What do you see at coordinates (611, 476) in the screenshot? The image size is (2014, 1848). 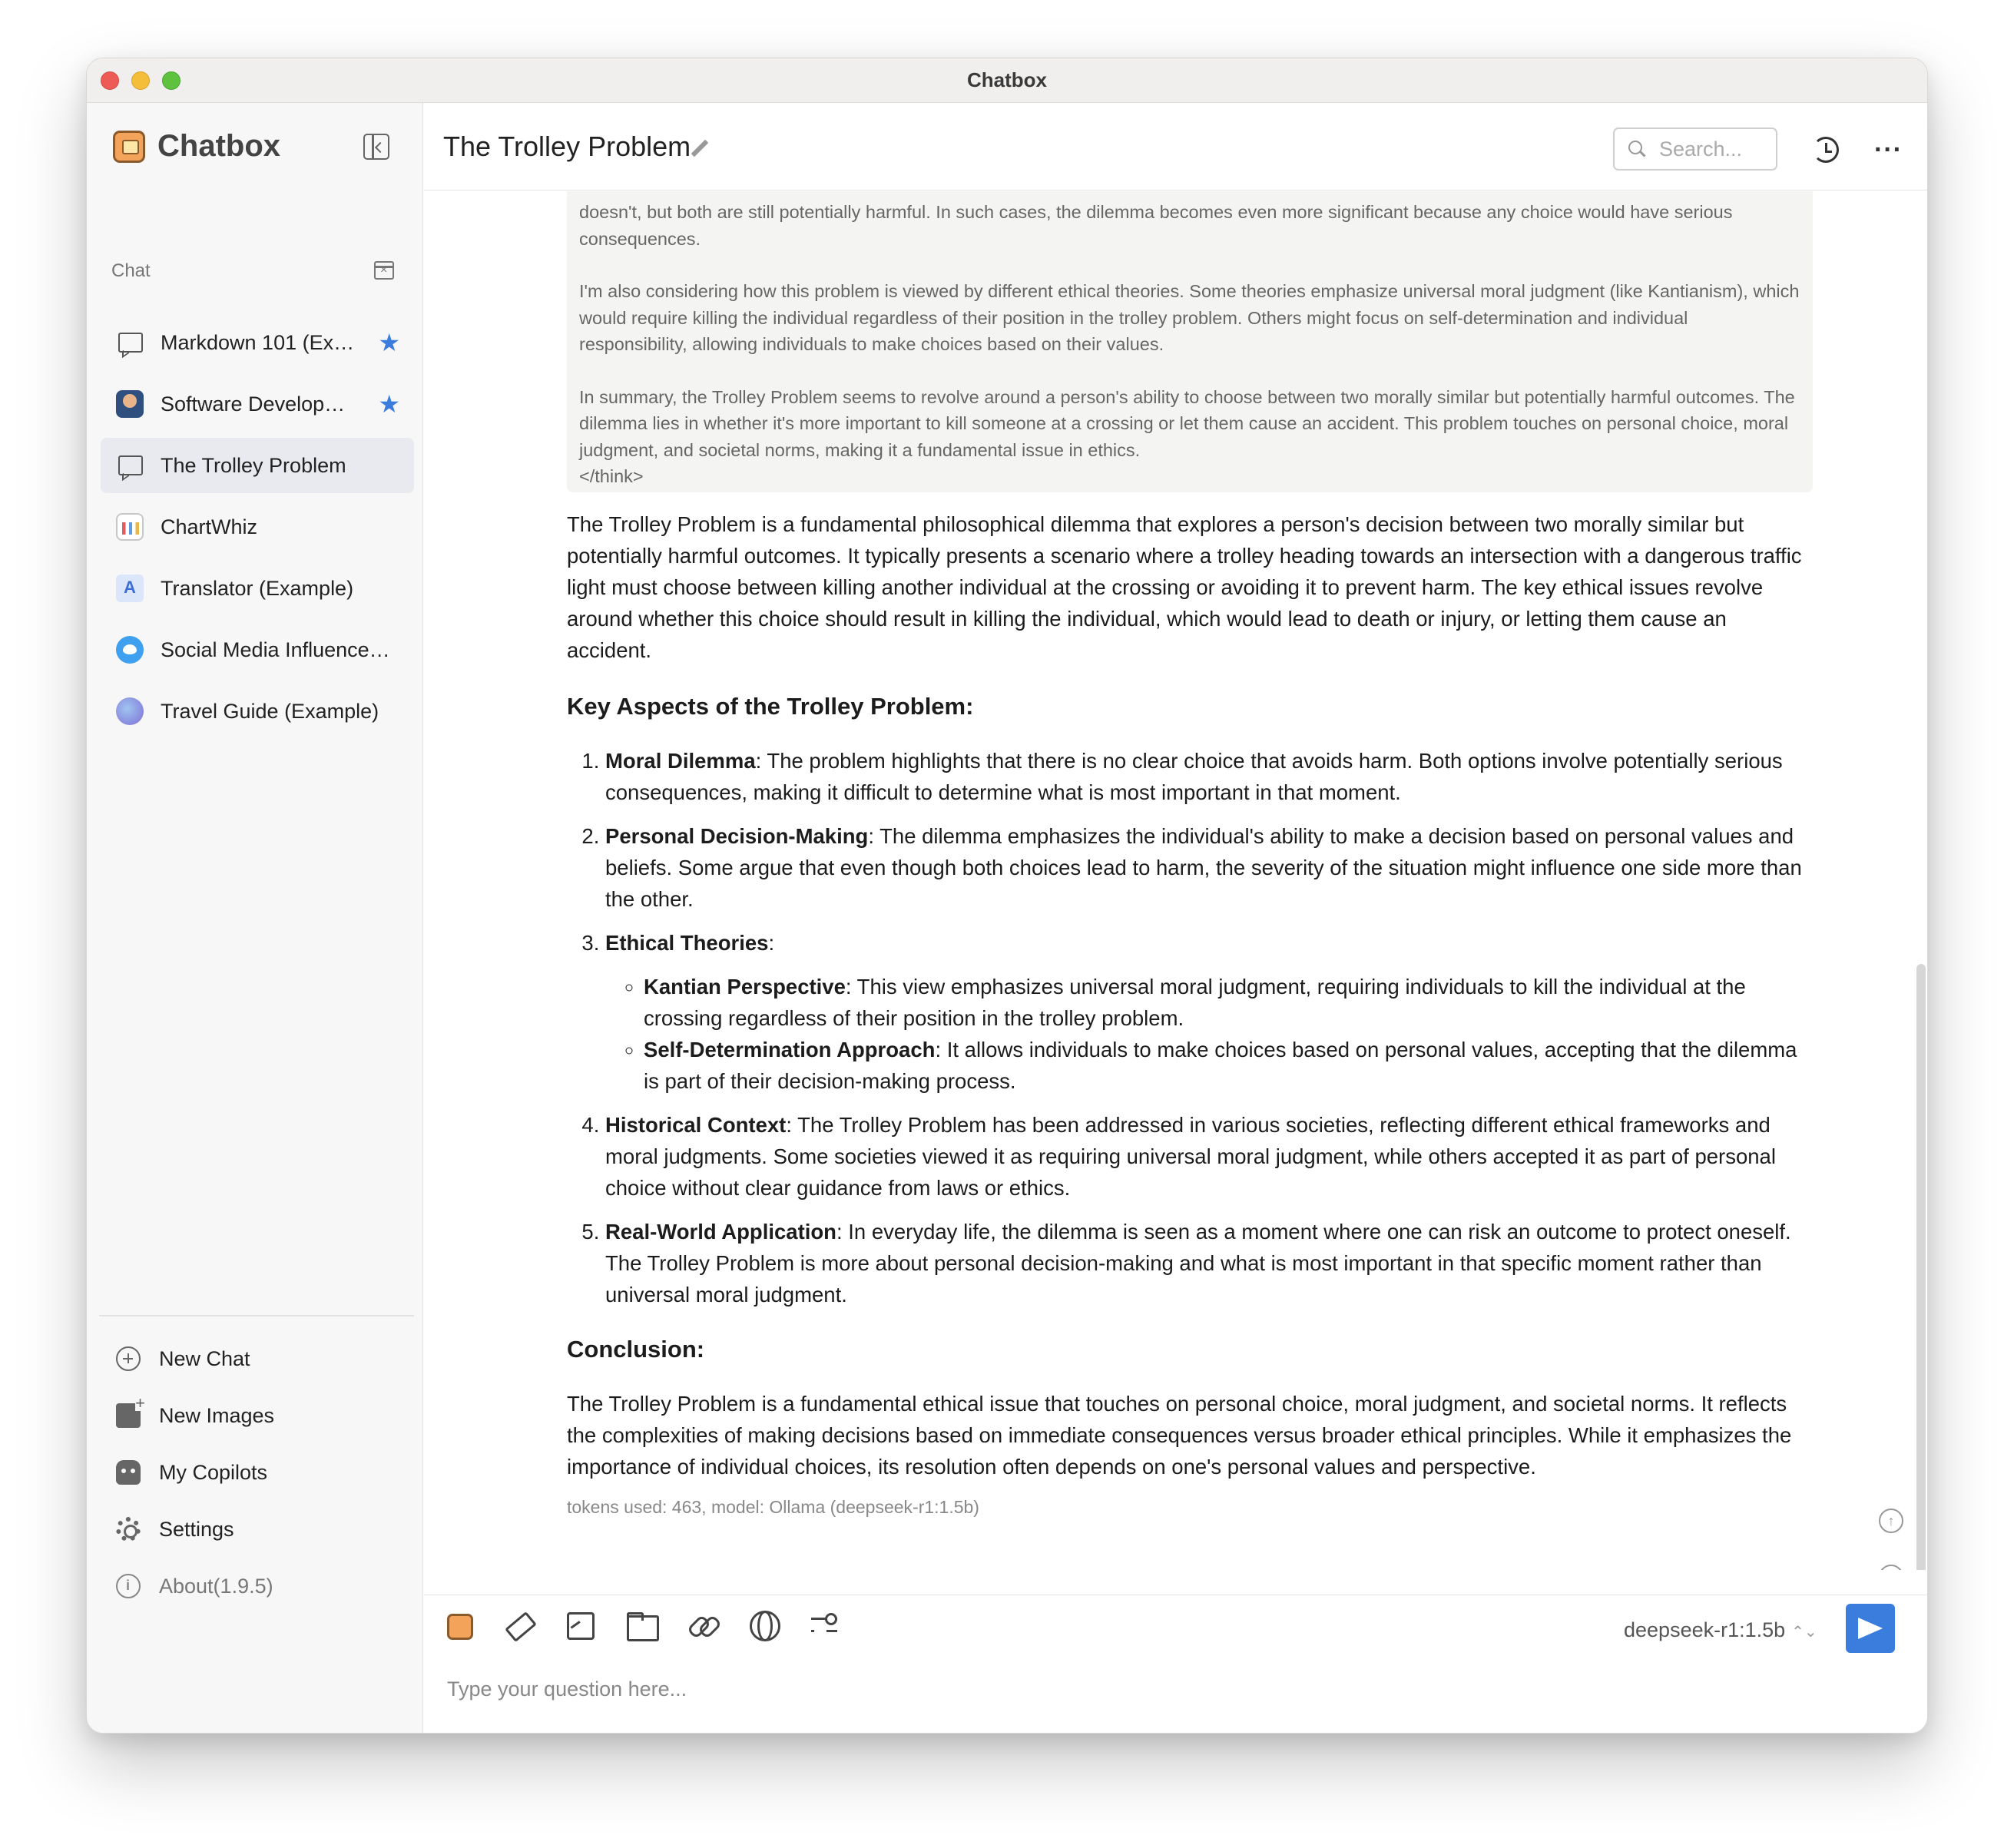 I see `think-close-tag: </think>` at bounding box center [611, 476].